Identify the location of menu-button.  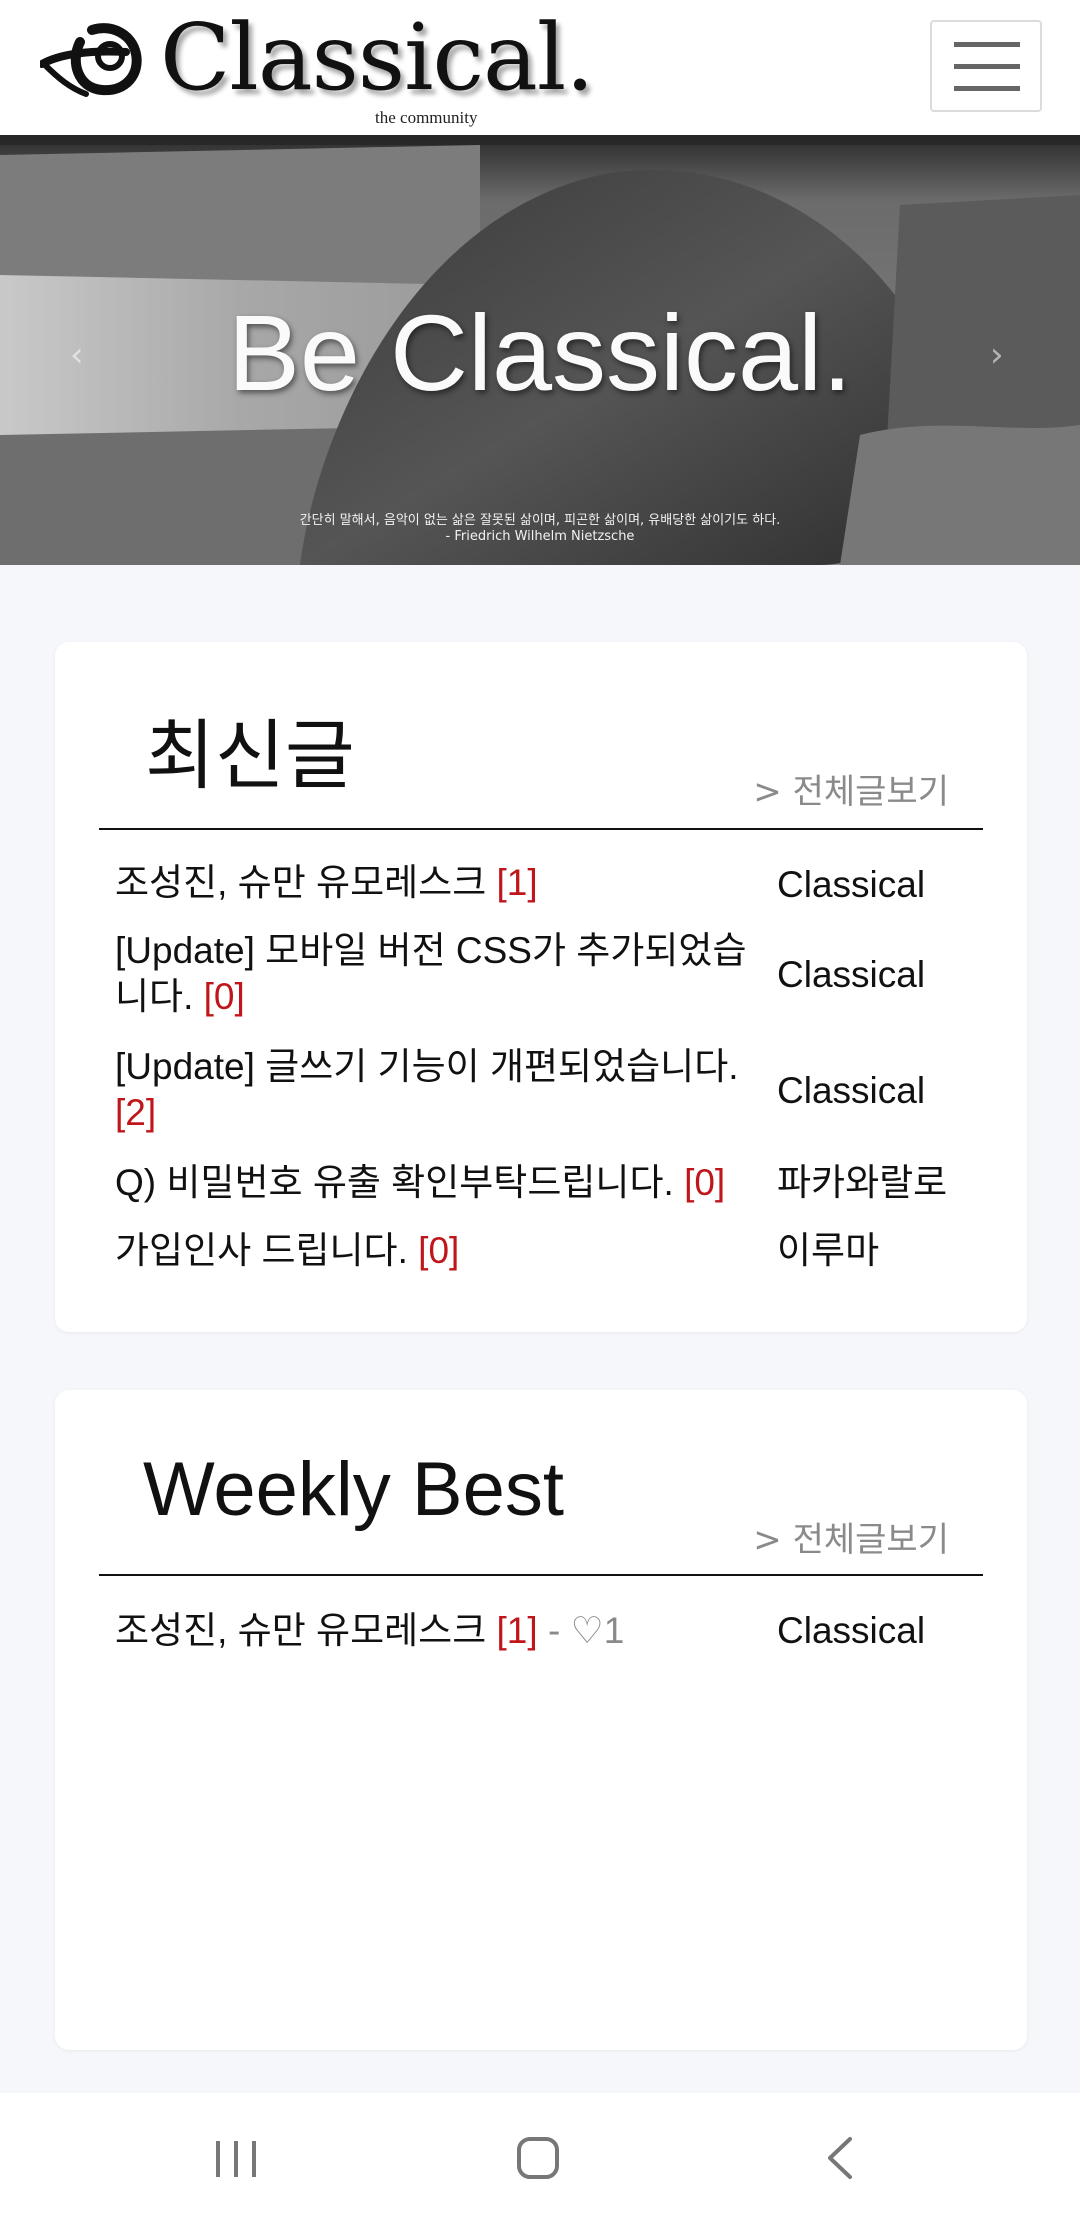
(986, 66).